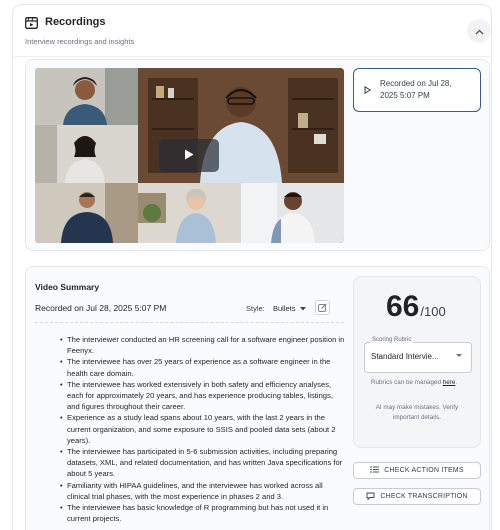 The width and height of the screenshot is (500, 530). I want to click on chevron-up-icon, so click(479, 31).